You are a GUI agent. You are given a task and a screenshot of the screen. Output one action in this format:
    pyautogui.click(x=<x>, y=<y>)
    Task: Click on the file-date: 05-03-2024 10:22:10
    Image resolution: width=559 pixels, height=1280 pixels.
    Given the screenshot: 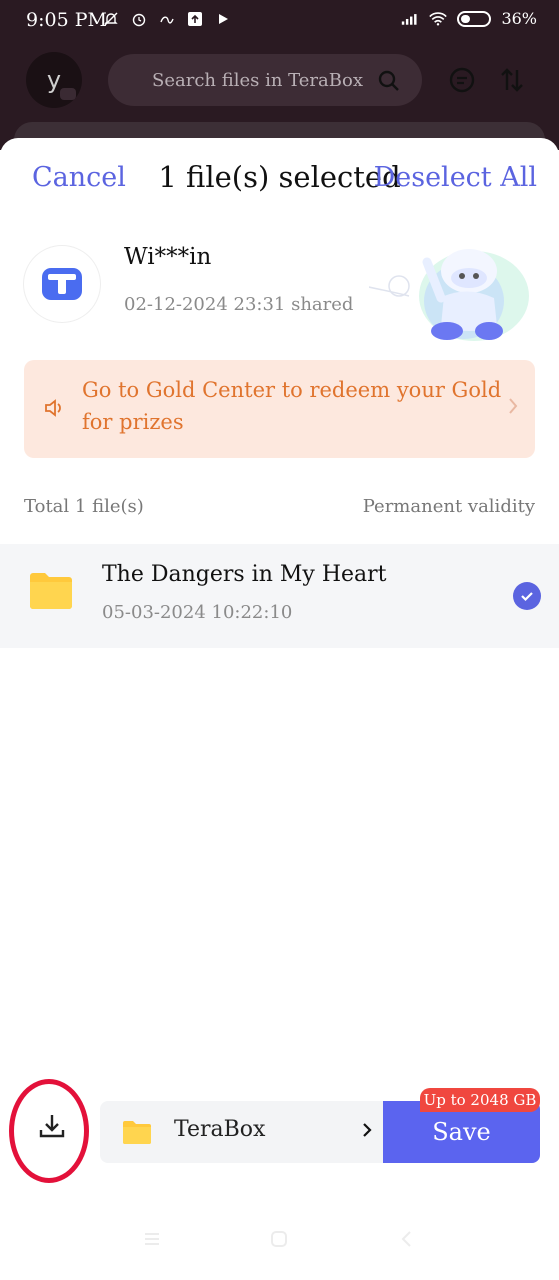 What is the action you would take?
    pyautogui.click(x=197, y=612)
    